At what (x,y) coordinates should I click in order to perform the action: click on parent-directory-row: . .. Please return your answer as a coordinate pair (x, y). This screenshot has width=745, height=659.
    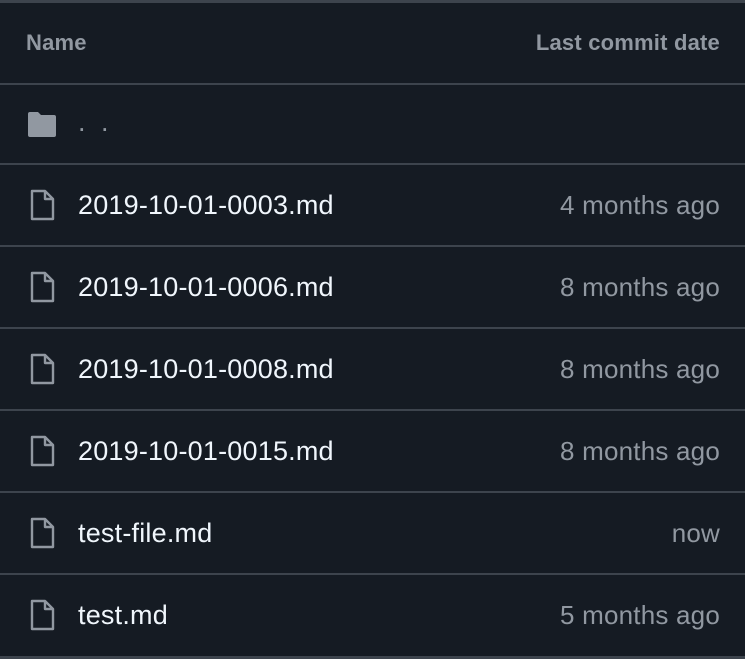
    Looking at the image, I should click on (372, 125).